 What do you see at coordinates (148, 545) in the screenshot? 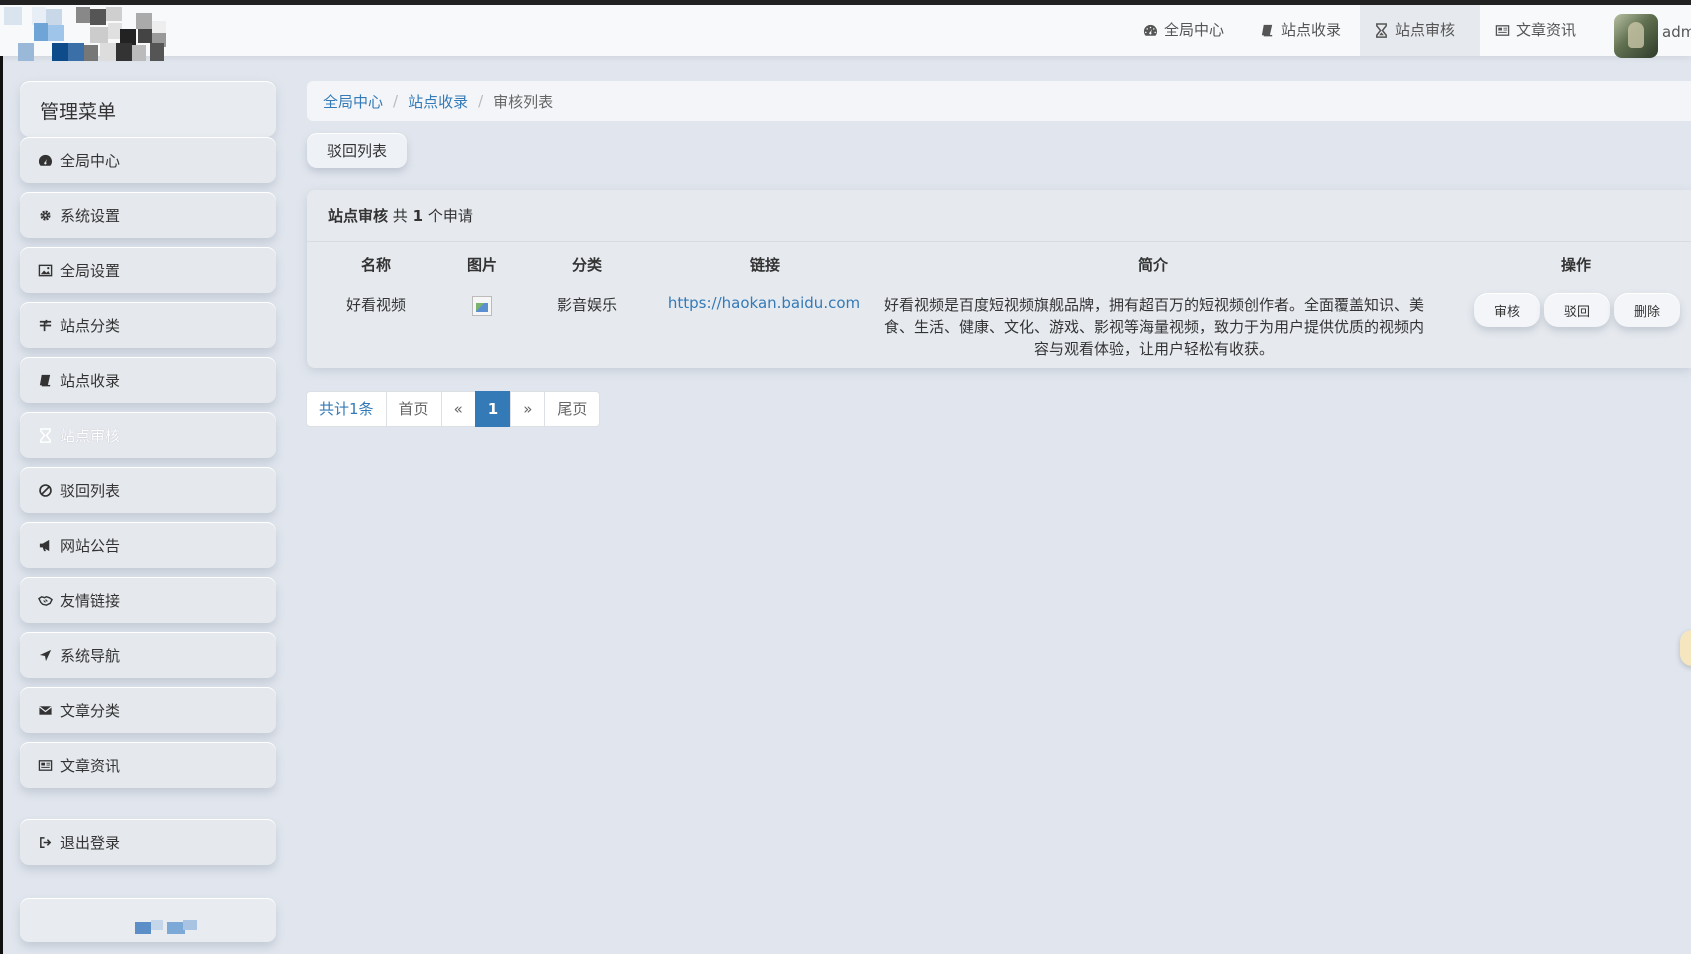
I see `sidebar-item-announcements: 网站公告` at bounding box center [148, 545].